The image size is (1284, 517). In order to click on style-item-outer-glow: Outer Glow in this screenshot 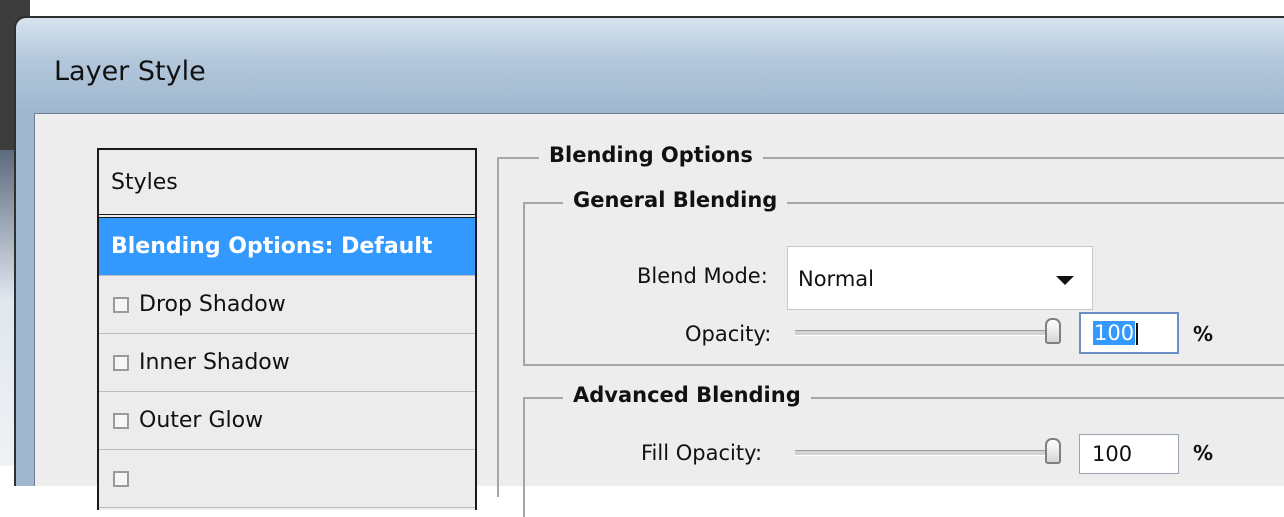, I will do `click(287, 421)`.